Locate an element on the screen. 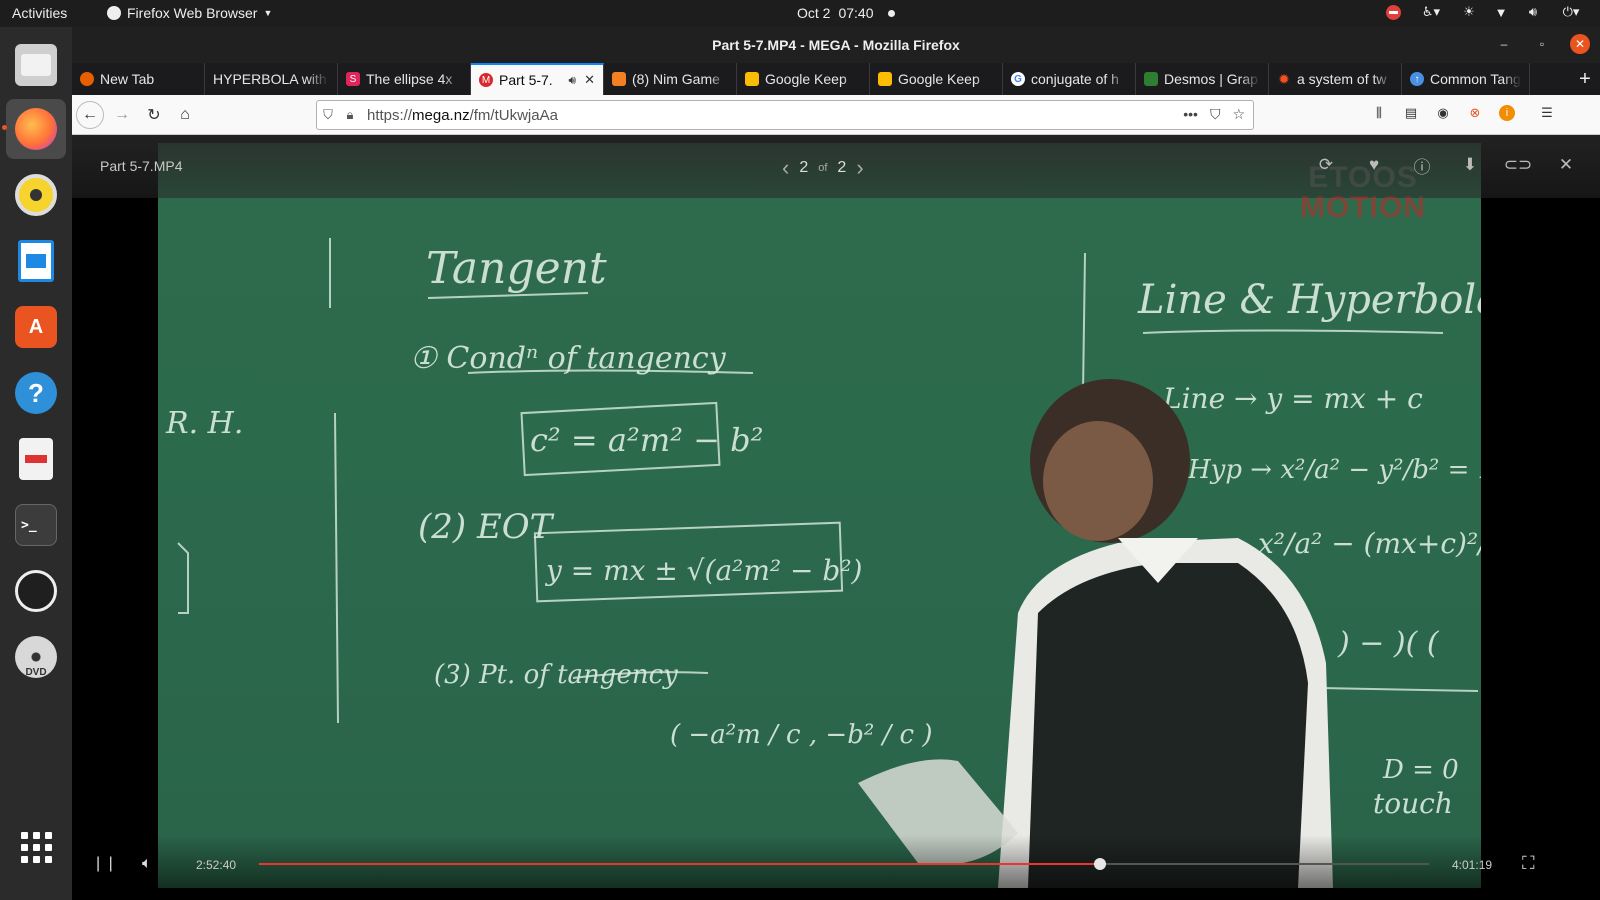  obs-icon is located at coordinates (36, 591).